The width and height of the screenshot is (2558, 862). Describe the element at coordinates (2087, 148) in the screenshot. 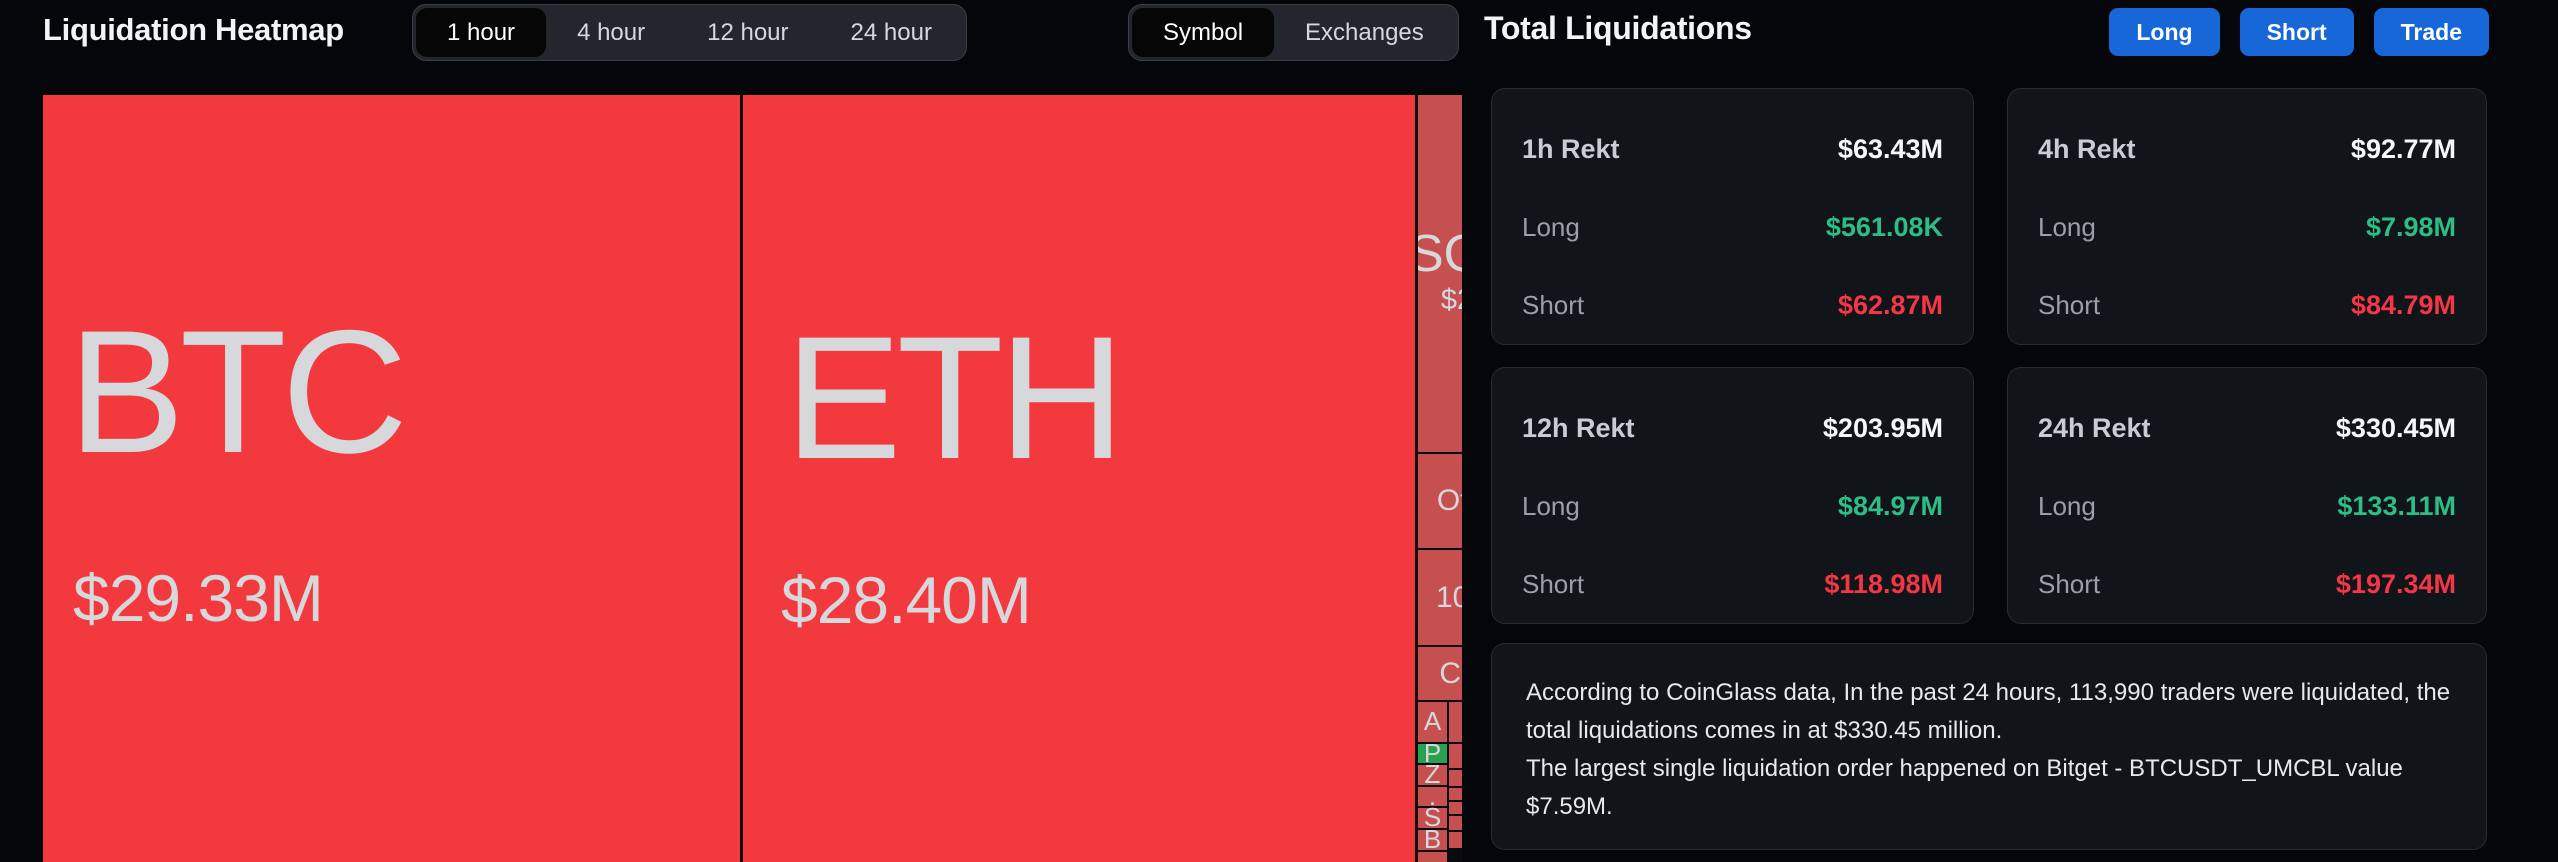

I see `card-period: 4h Rekt` at that location.